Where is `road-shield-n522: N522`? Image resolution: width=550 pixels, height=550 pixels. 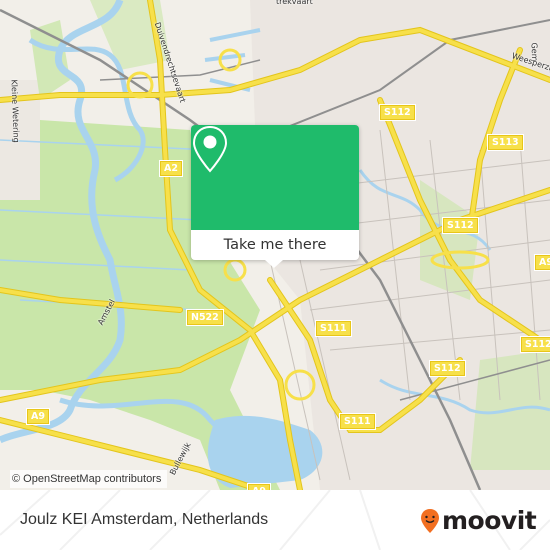 road-shield-n522: N522 is located at coordinates (205, 317).